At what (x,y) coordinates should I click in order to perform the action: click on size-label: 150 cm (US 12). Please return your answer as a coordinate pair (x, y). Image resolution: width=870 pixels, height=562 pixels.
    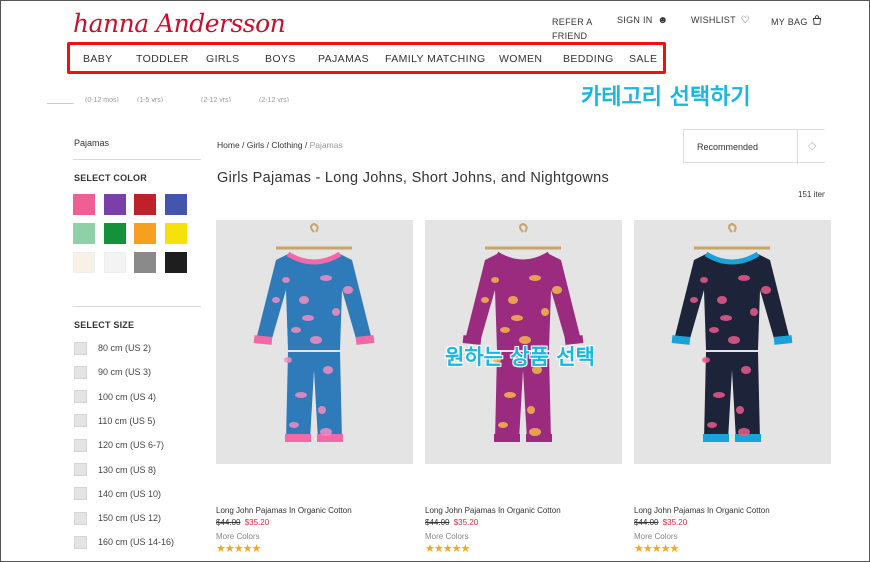
    Looking at the image, I should click on (130, 518).